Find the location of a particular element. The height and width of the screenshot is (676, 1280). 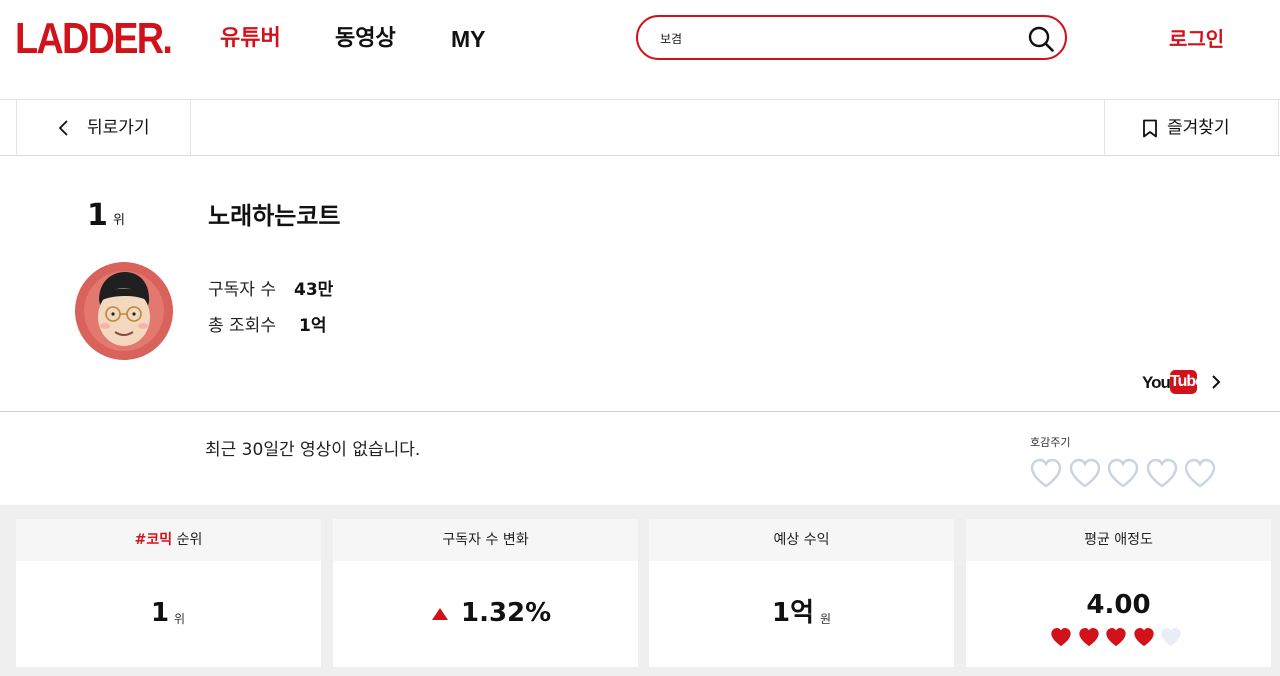

back-label: 뒤로가기 is located at coordinates (118, 128).